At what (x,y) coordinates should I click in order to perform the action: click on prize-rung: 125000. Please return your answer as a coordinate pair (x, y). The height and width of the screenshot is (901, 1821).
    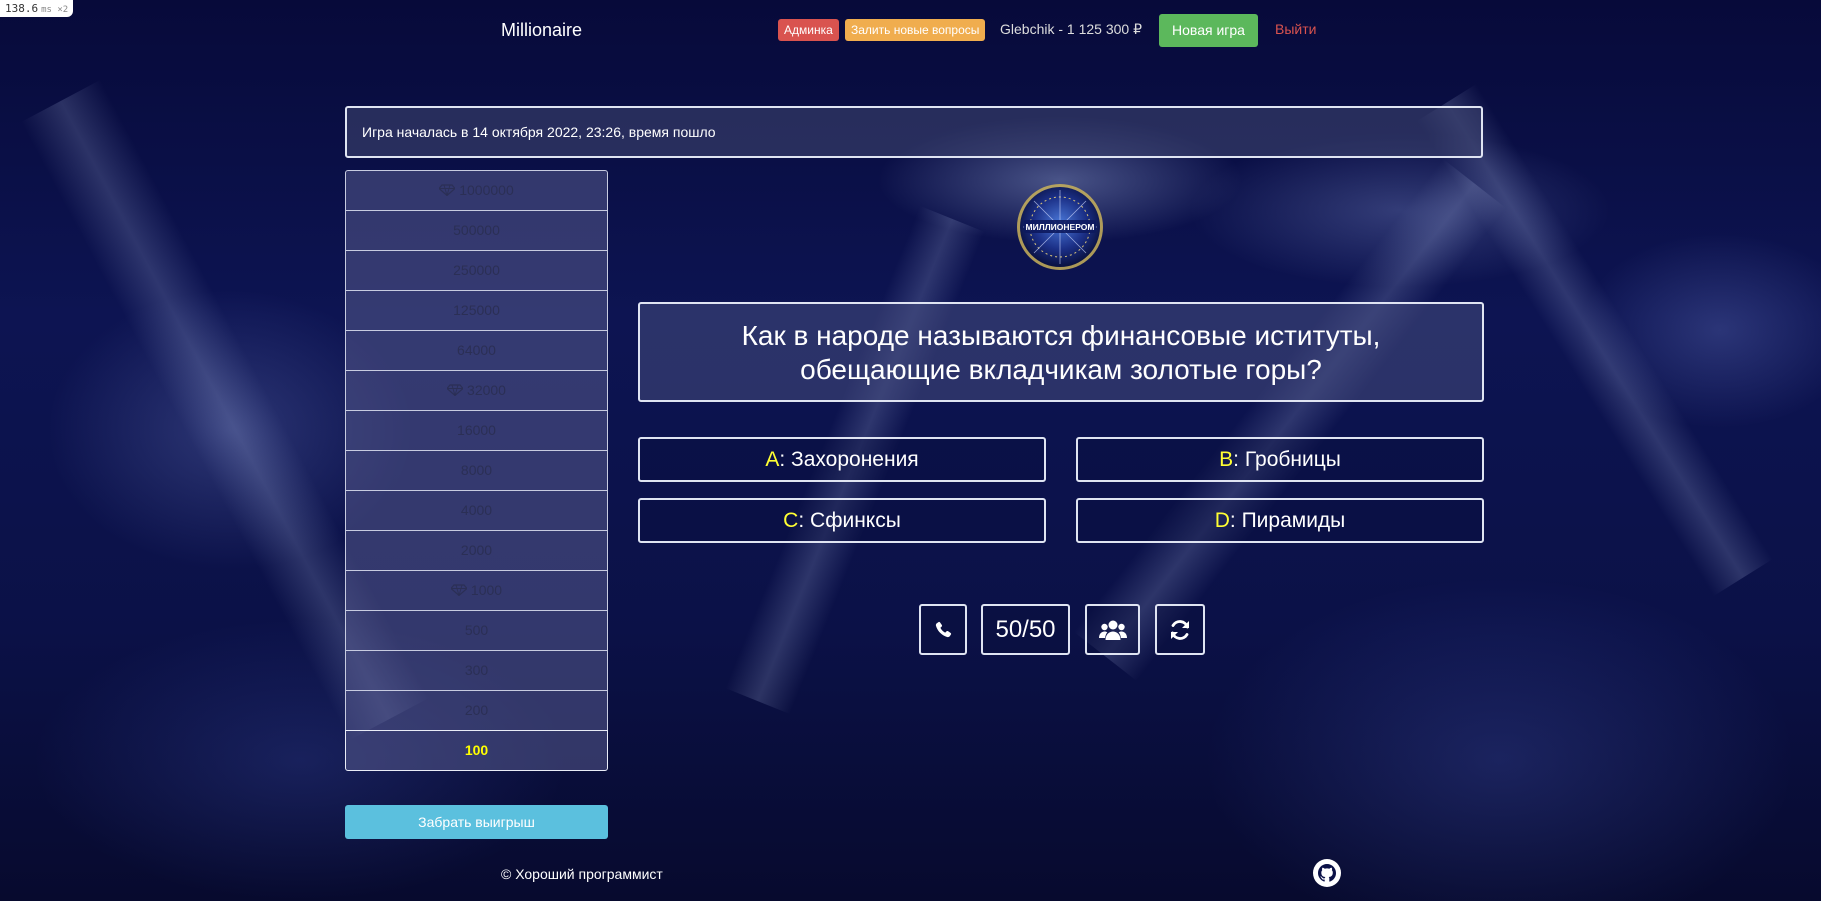
    Looking at the image, I should click on (476, 310).